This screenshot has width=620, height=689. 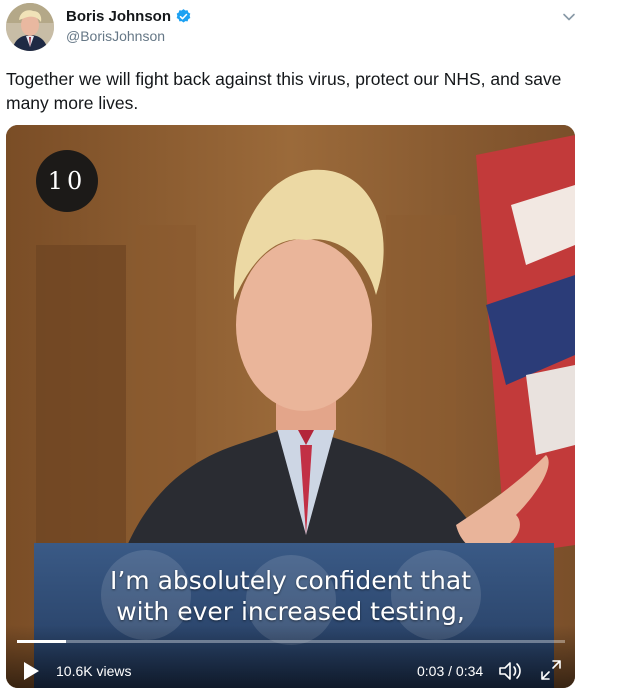 I want to click on subtitle-line-2: with ever increased testing,, so click(x=290, y=611).